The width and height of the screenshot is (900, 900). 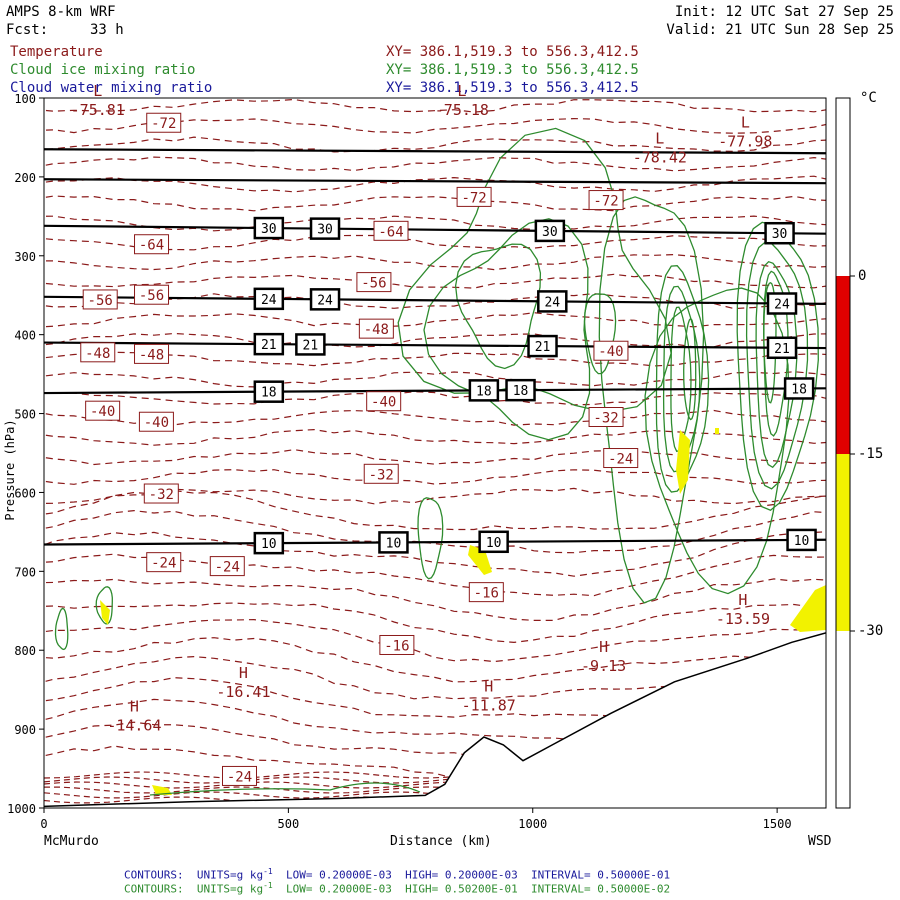 What do you see at coordinates (25, 651) in the screenshot?
I see `y-tick-label: 800` at bounding box center [25, 651].